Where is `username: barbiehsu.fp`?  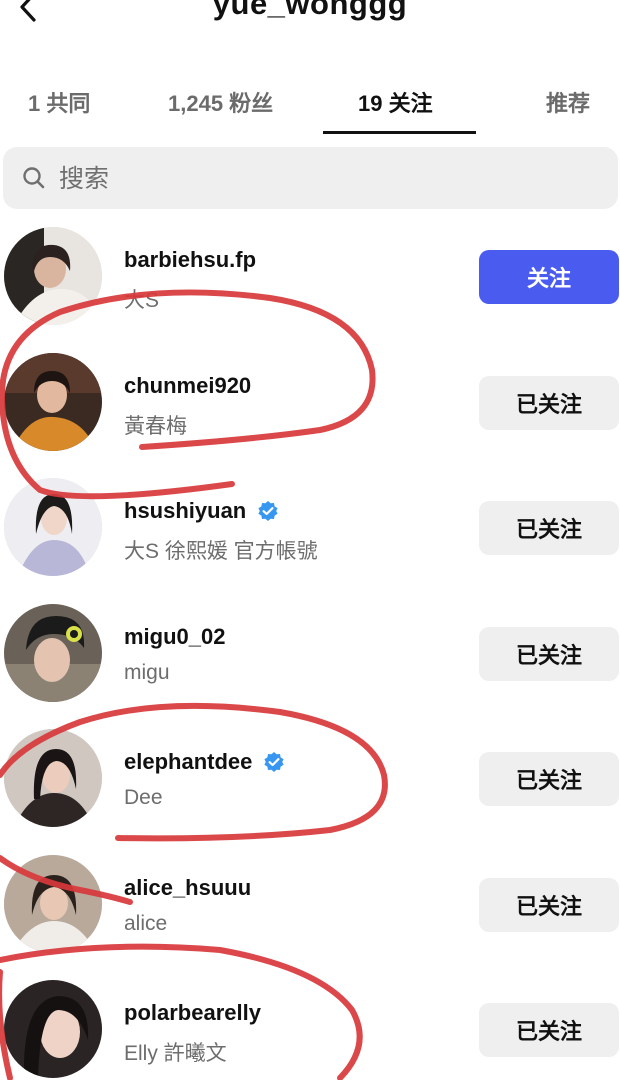 username: barbiehsu.fp is located at coordinates (190, 259).